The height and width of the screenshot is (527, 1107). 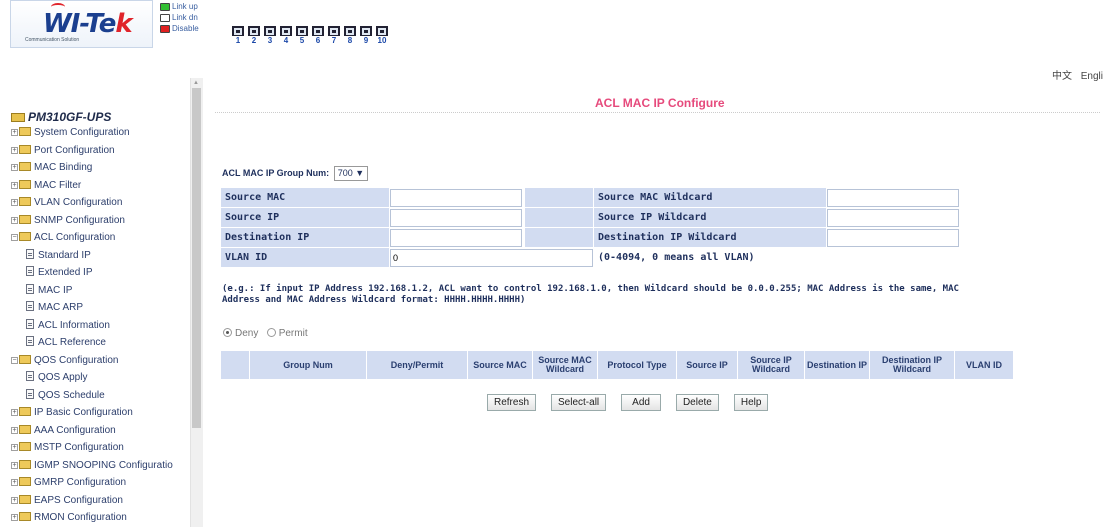 I want to click on action-buttons: Refresh Select-all Add Delete Help, so click(x=635, y=402).